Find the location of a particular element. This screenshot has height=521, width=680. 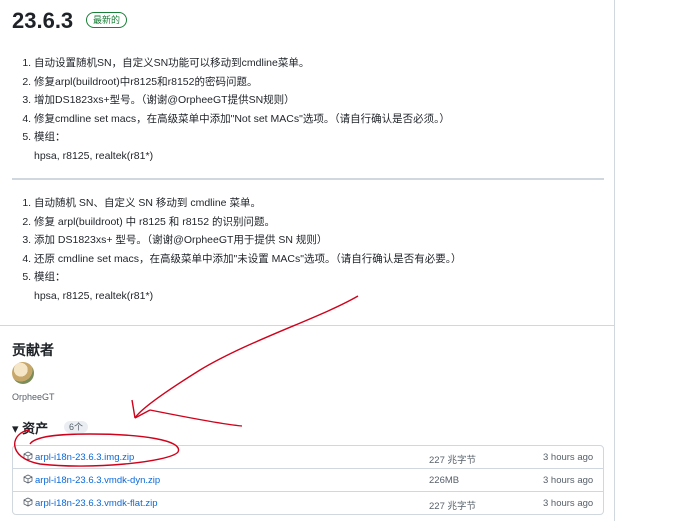

asset-link: arpl-i18n-23.6.3.vmdk-flat.zip is located at coordinates (96, 503).